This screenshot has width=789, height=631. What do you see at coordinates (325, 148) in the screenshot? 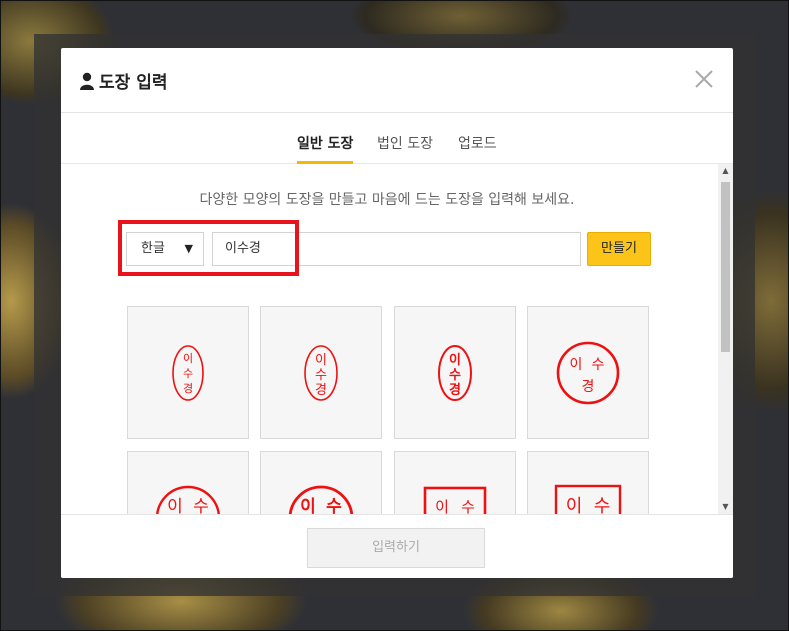
I see `tab-general-stamp: 일반 도장` at bounding box center [325, 148].